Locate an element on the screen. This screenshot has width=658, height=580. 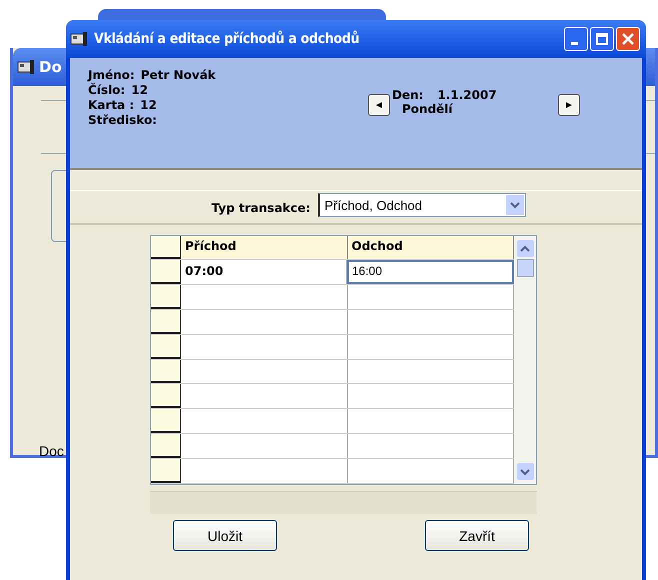
maximize-icon is located at coordinates (602, 39).